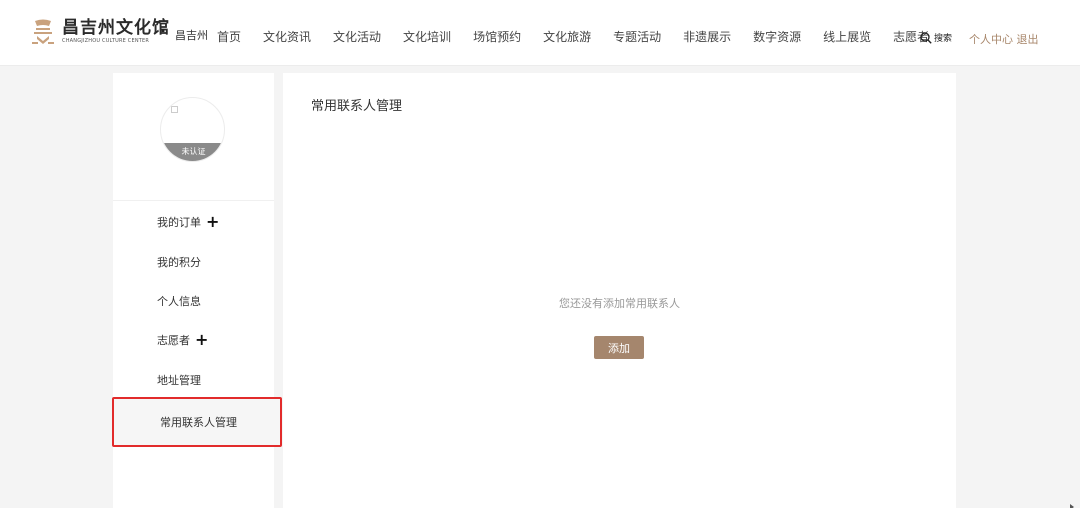 The image size is (1080, 508). Describe the element at coordinates (991, 39) in the screenshot. I see `user-center-link: 个人中心` at that location.